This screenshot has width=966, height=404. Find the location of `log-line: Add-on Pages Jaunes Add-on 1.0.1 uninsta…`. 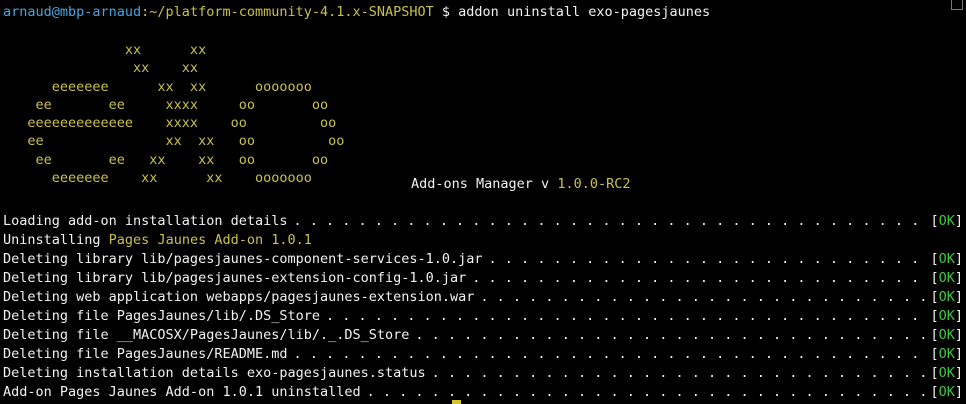

log-line: Add-on Pages Jaunes Add-on 1.0.1 uninsta… is located at coordinates (483, 392).